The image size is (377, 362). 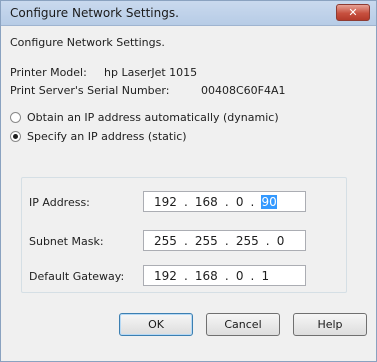 I want to click on ip-address-input: 192 . 168 . 0 . 90, so click(x=224, y=201).